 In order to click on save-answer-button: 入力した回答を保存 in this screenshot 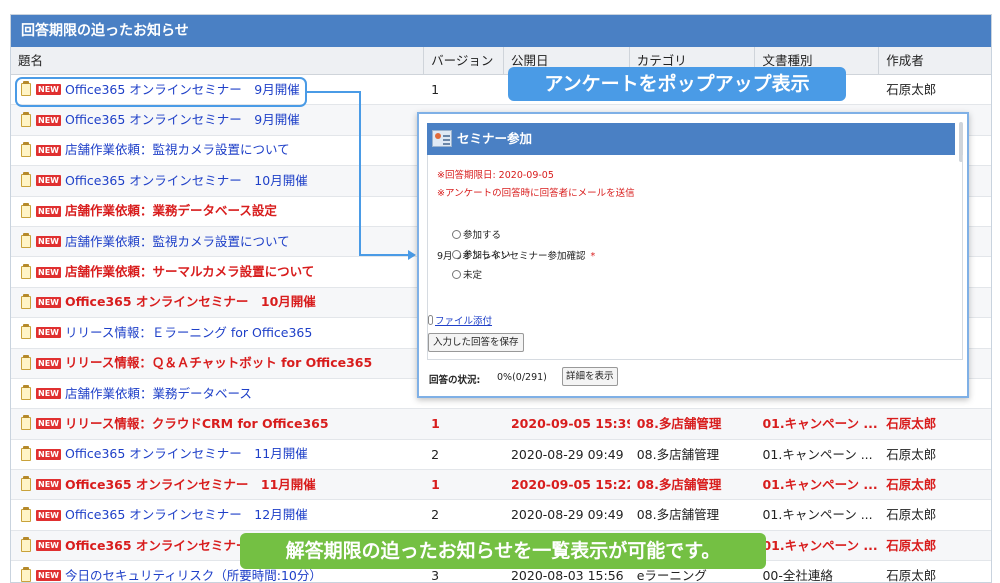, I will do `click(476, 342)`.